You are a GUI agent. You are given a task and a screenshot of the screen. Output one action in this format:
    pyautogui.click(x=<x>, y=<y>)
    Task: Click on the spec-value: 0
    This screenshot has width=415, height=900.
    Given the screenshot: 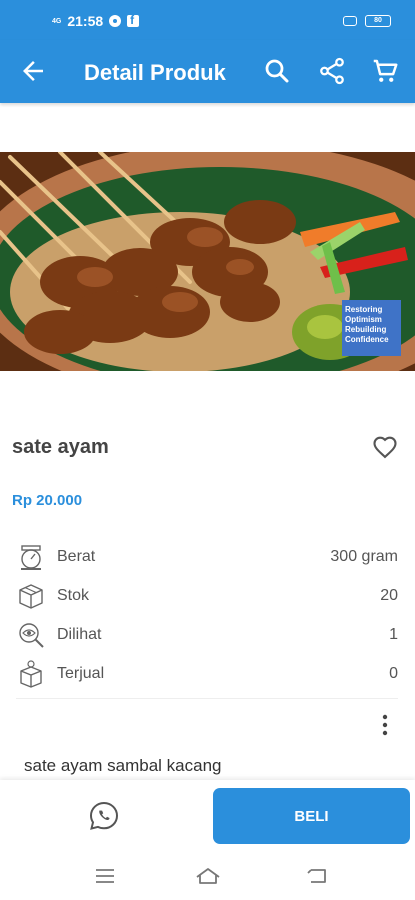 What is the action you would take?
    pyautogui.click(x=393, y=673)
    